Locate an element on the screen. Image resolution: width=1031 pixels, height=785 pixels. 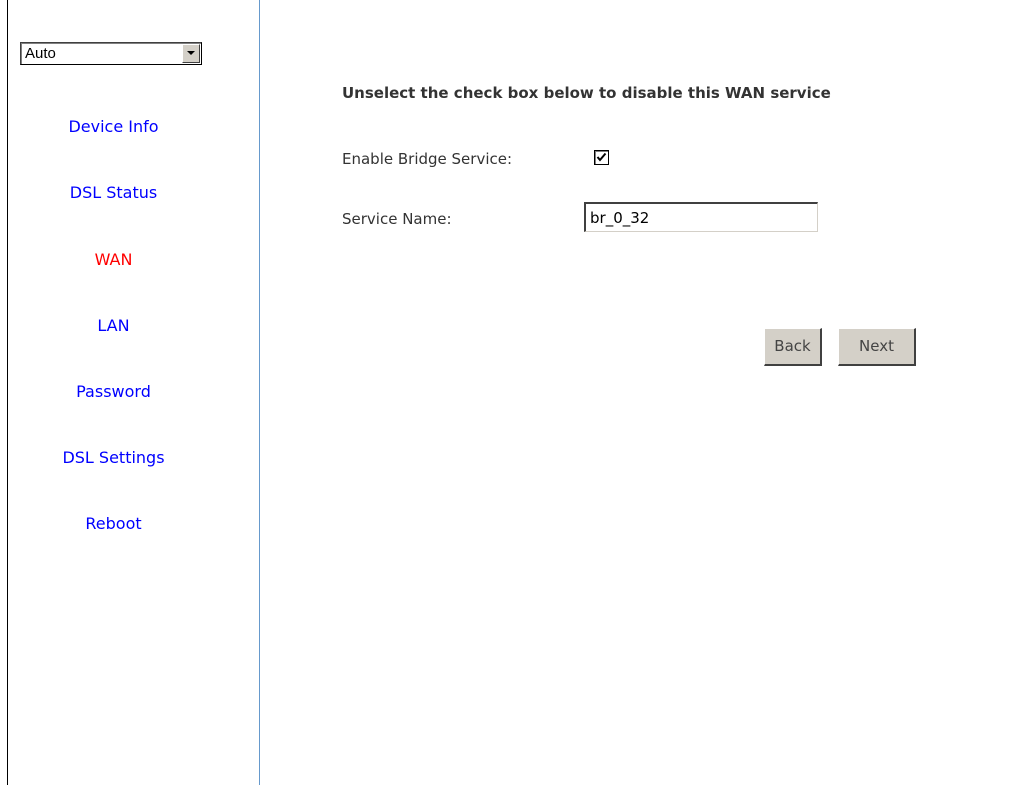
sidebar-item-wan: WAN is located at coordinates (113, 259).